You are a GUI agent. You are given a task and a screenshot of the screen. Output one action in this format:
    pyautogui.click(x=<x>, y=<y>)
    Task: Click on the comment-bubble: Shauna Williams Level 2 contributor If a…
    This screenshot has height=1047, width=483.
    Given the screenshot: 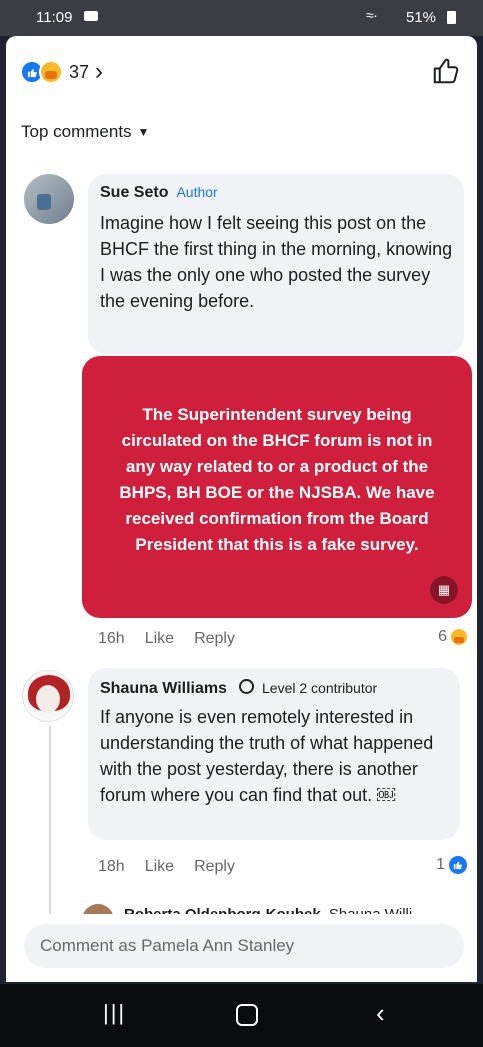 What is the action you would take?
    pyautogui.click(x=274, y=754)
    